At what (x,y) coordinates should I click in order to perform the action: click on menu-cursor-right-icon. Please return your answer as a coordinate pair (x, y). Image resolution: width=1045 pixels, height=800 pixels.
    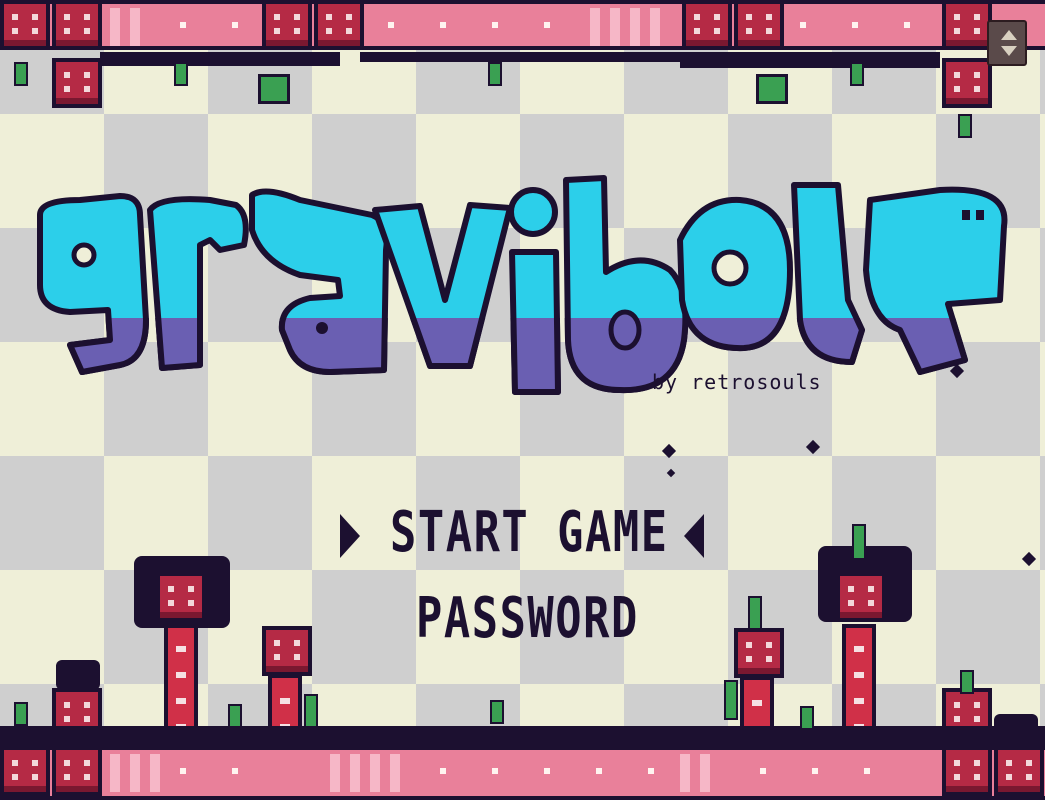
    Looking at the image, I should click on (694, 536).